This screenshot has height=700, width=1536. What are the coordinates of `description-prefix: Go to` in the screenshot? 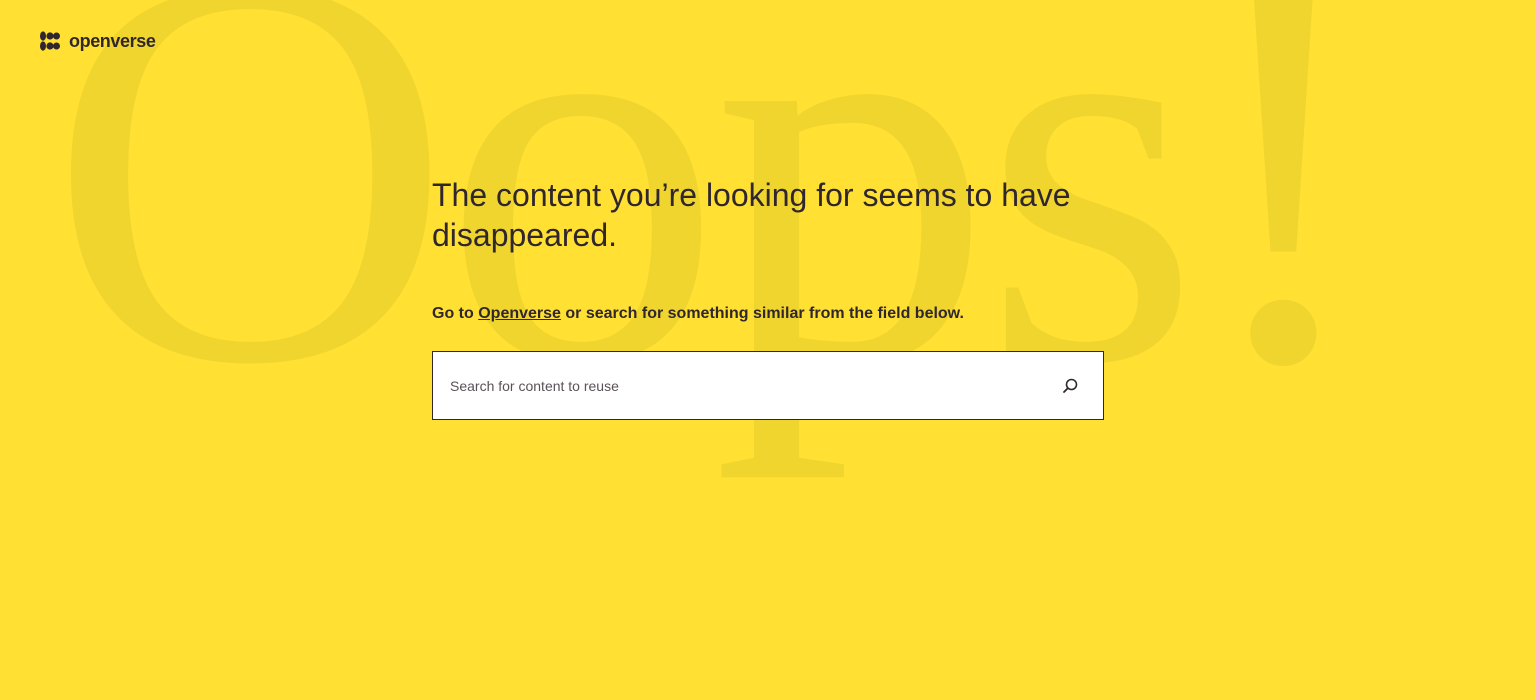 It's located at (455, 313).